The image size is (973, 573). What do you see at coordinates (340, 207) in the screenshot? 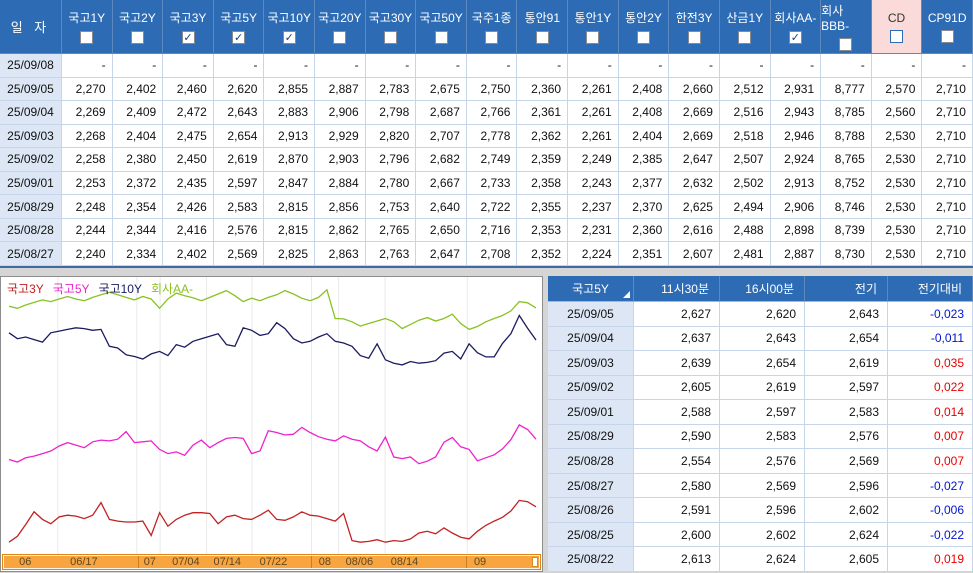
I see `rate-cell: 2,856` at bounding box center [340, 207].